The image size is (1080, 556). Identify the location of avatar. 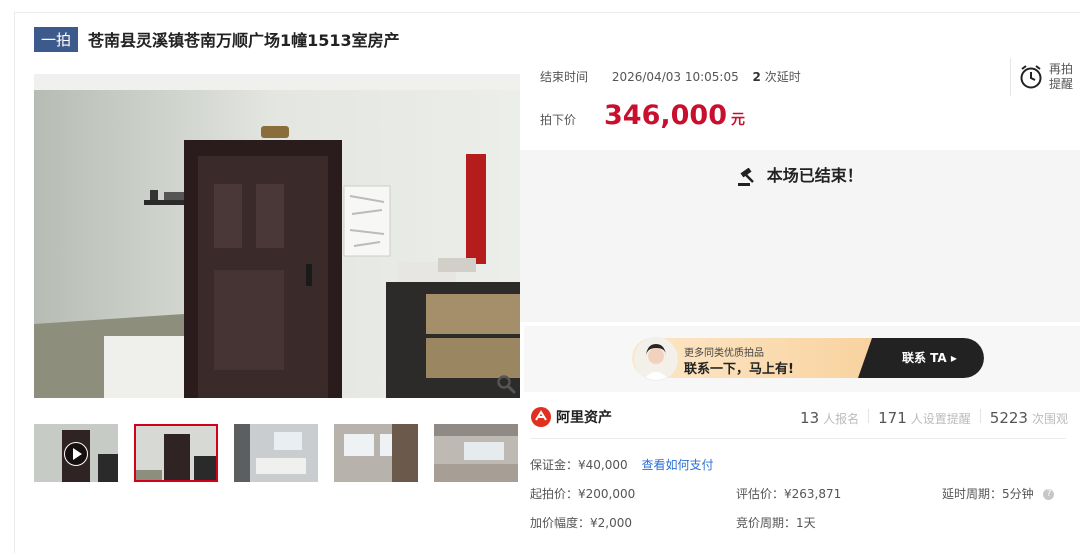
(656, 359).